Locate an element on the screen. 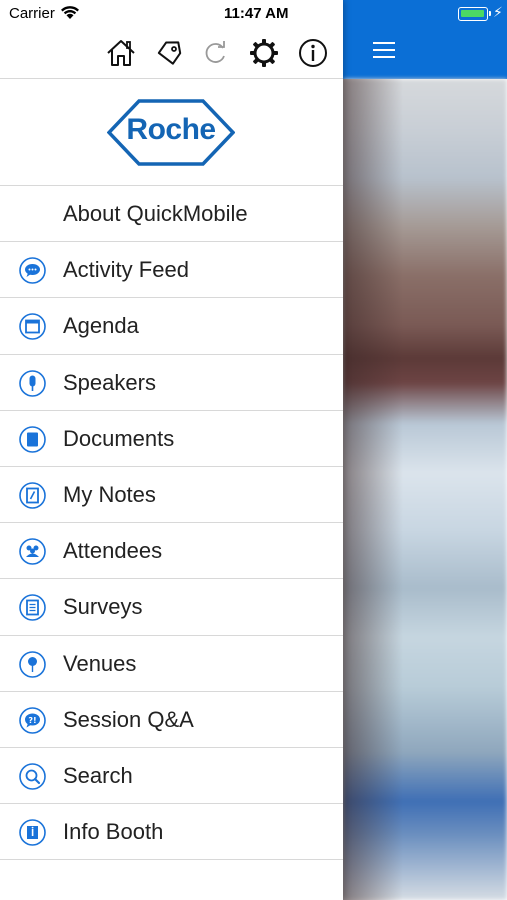  menu-item-label: Agenda is located at coordinates (101, 326).